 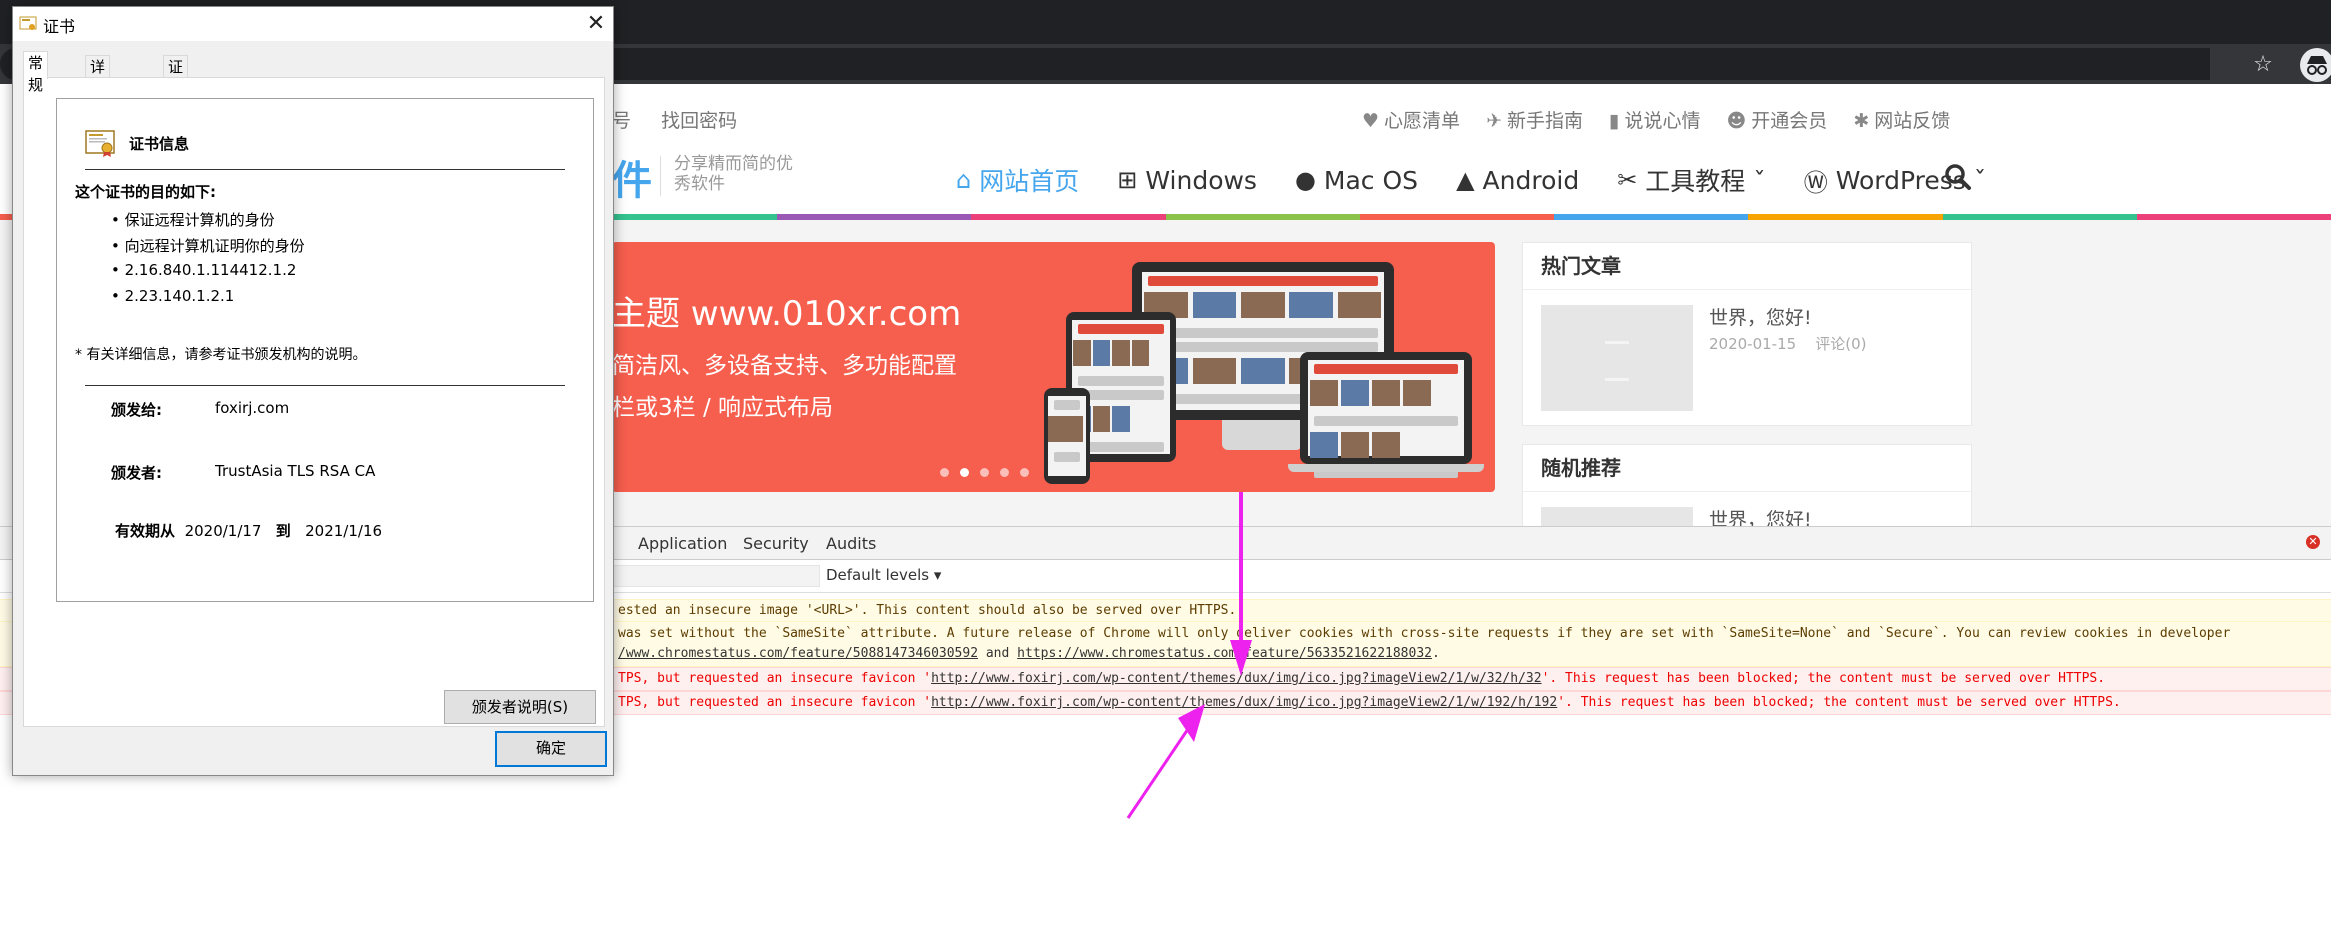 I want to click on arrow-annotation-down, so click(x=1241, y=584).